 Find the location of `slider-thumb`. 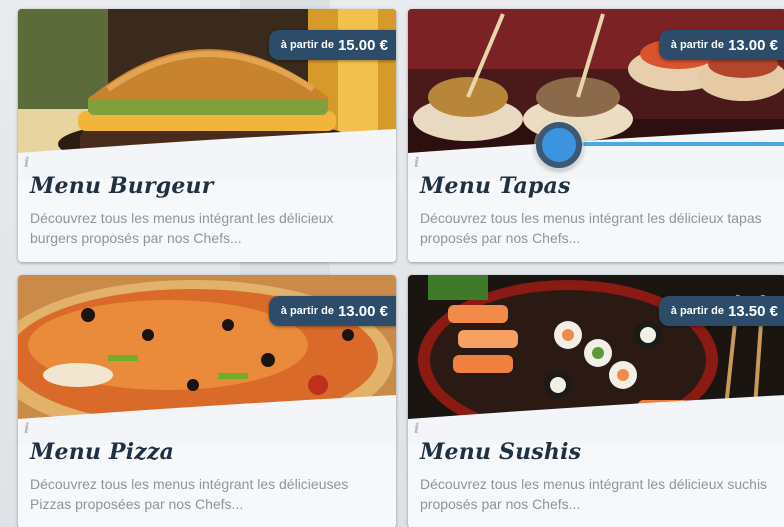

slider-thumb is located at coordinates (559, 145).